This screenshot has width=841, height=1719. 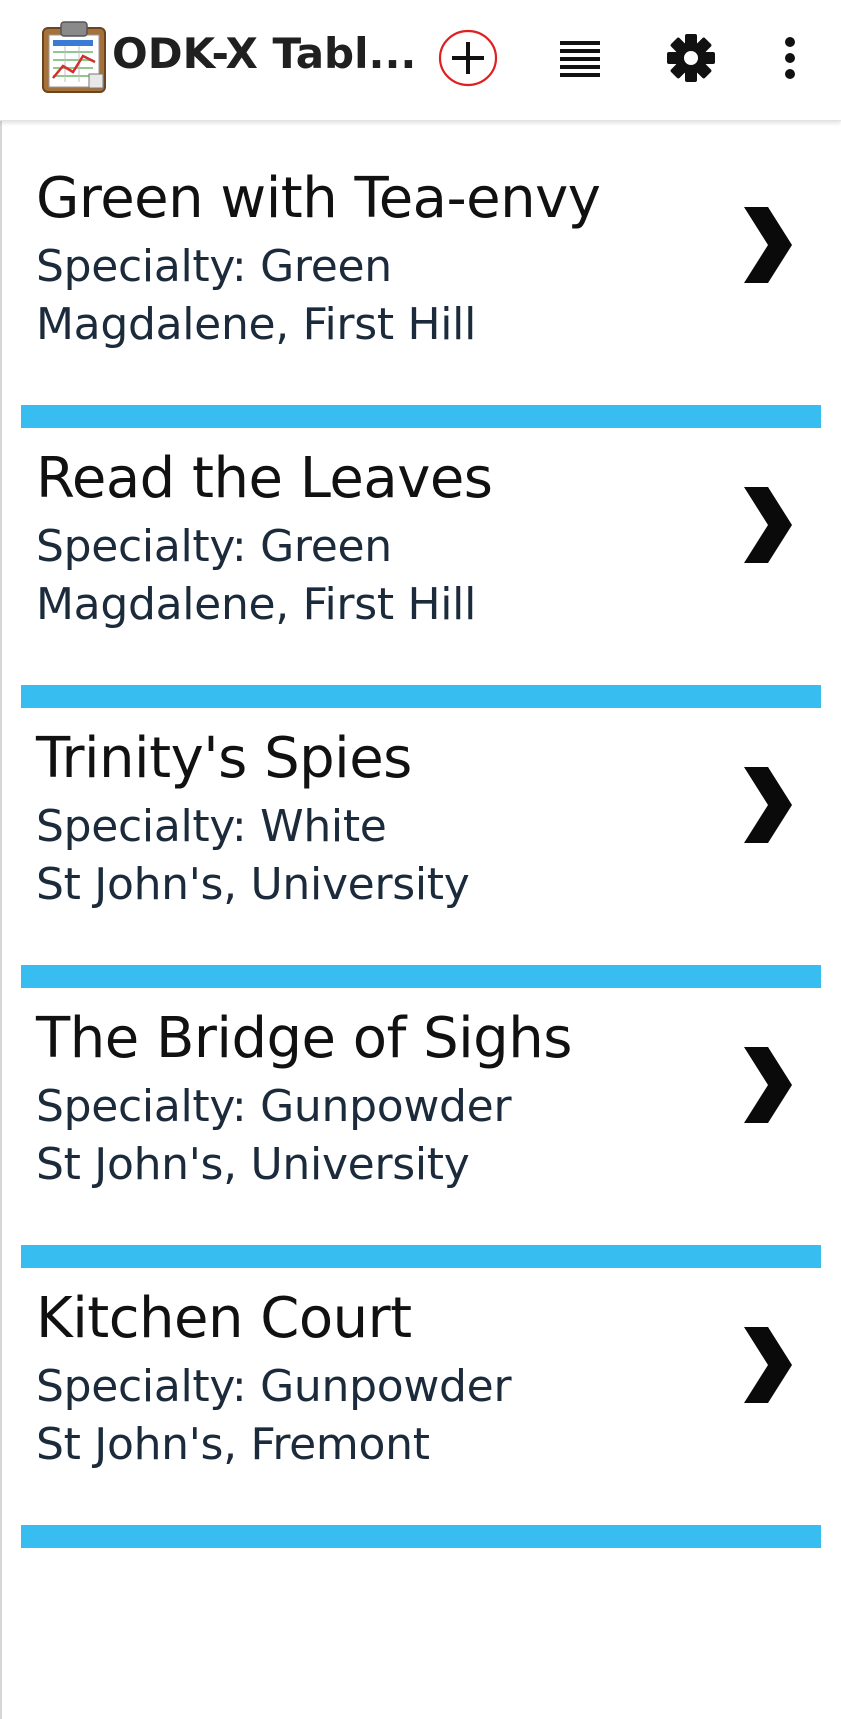 I want to click on item-specialty: Specialty: White, so click(x=211, y=826).